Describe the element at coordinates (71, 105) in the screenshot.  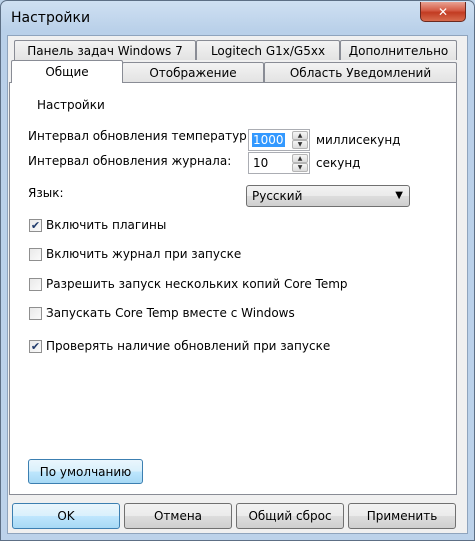
I see `settings-group-label: Настройки` at that location.